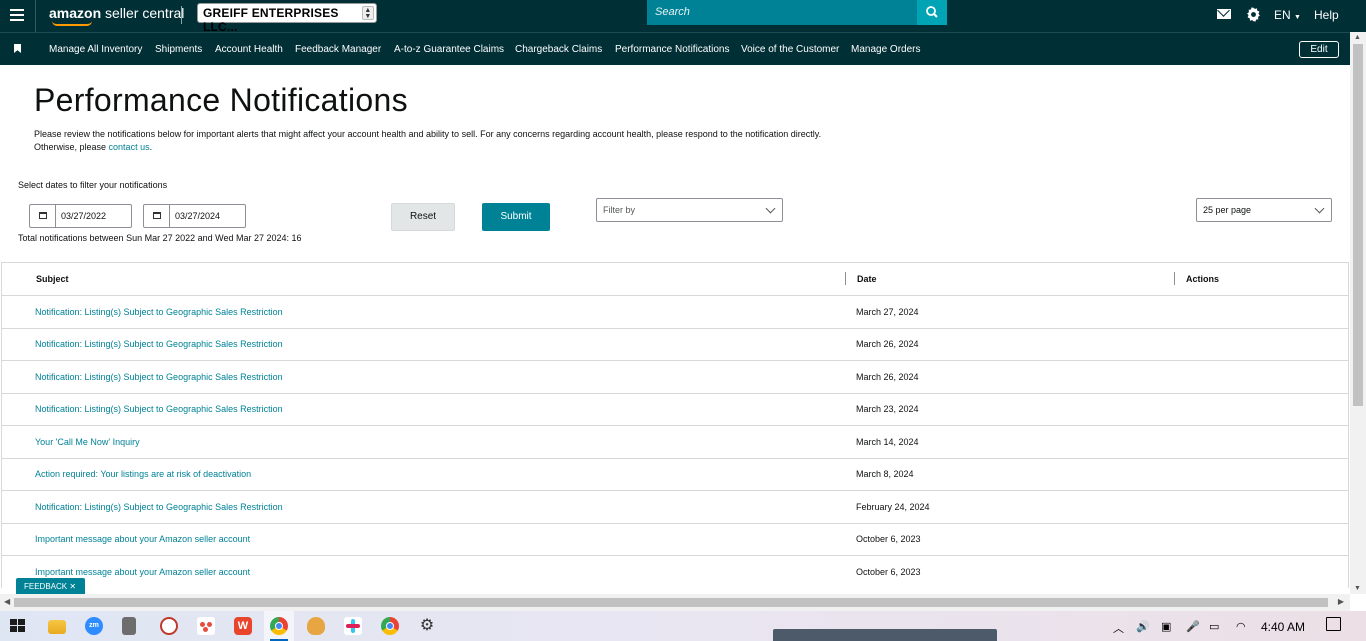 Image resolution: width=1366 pixels, height=641 pixels. I want to click on table-header: Subject Date Actions, so click(675, 279).